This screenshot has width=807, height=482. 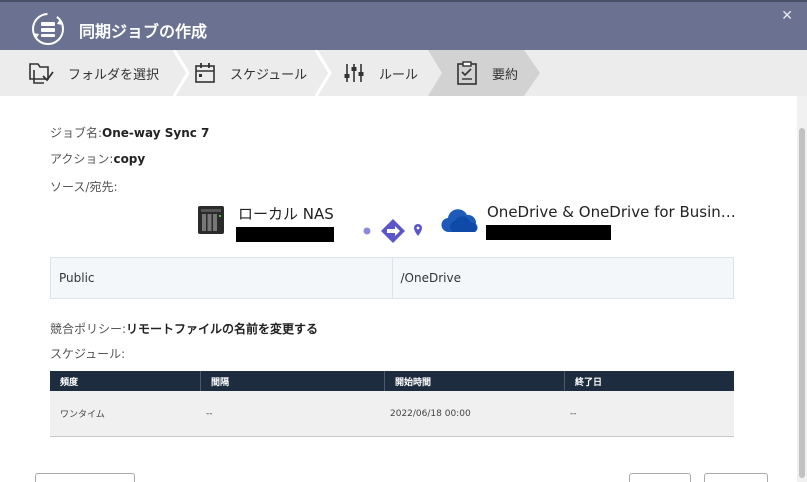 What do you see at coordinates (84, 187) in the screenshot?
I see `source-dest-label: ソース/宛先:` at bounding box center [84, 187].